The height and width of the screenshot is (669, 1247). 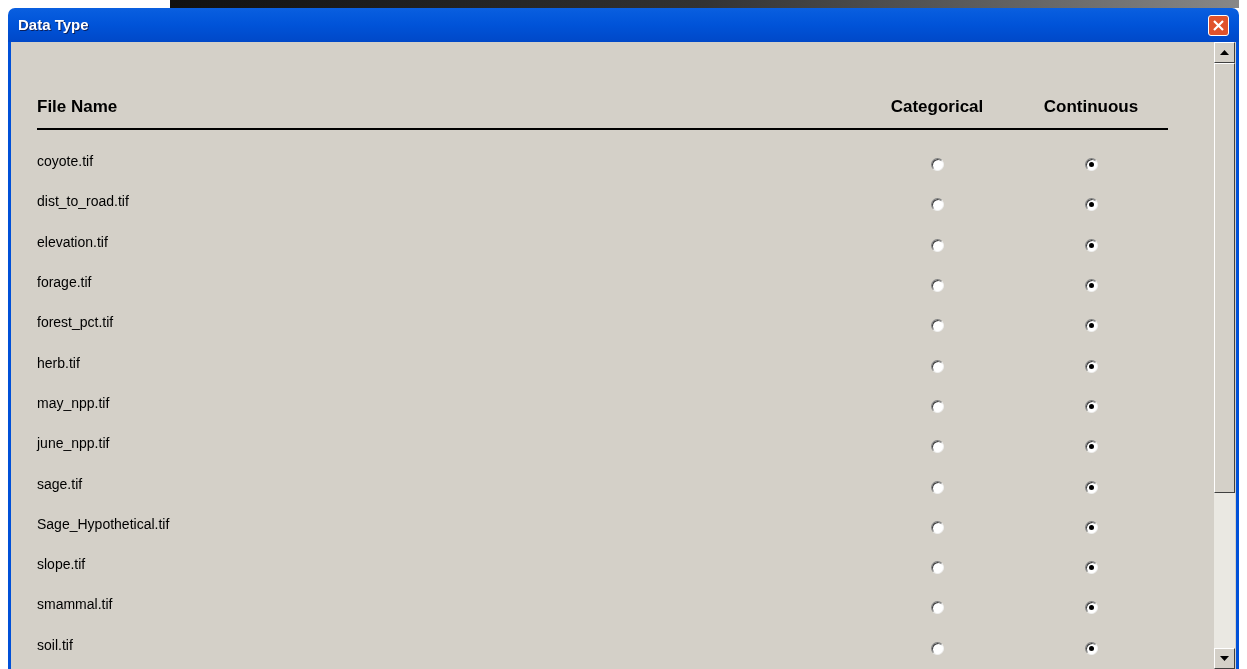 I want to click on close-button, so click(x=1218, y=25).